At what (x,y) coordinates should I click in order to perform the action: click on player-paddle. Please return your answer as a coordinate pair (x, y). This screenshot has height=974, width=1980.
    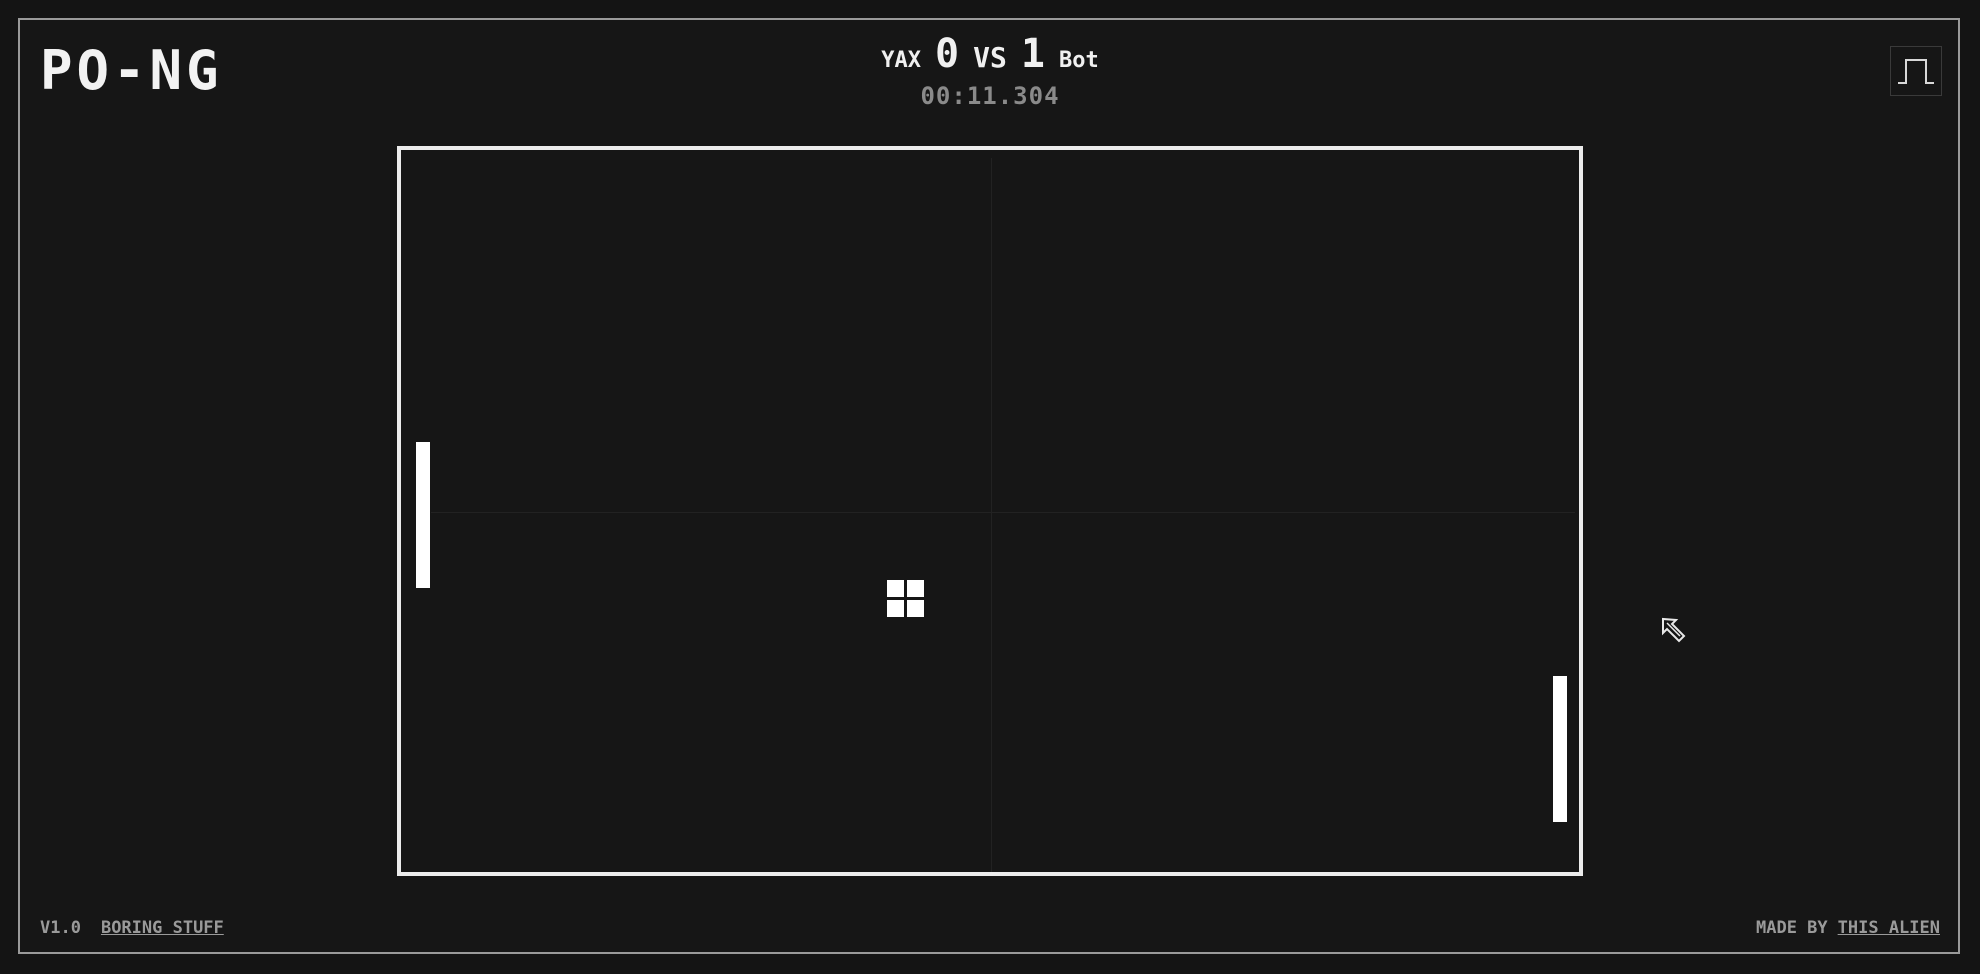
    Looking at the image, I should click on (423, 515).